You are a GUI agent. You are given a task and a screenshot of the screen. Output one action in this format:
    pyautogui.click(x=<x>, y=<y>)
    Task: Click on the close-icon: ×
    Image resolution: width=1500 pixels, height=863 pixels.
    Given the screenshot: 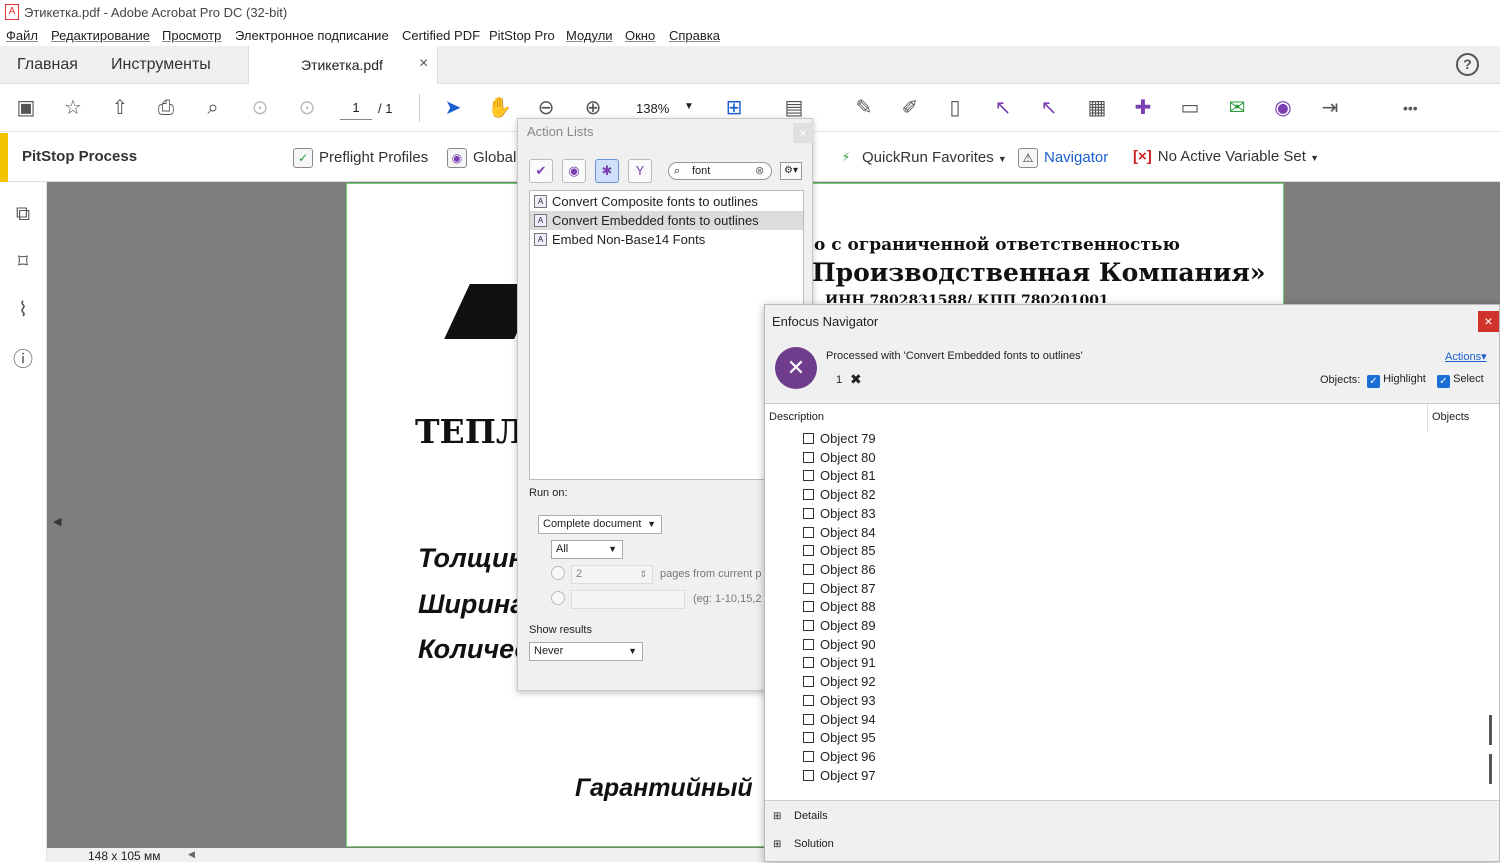 What is the action you would take?
    pyautogui.click(x=803, y=133)
    